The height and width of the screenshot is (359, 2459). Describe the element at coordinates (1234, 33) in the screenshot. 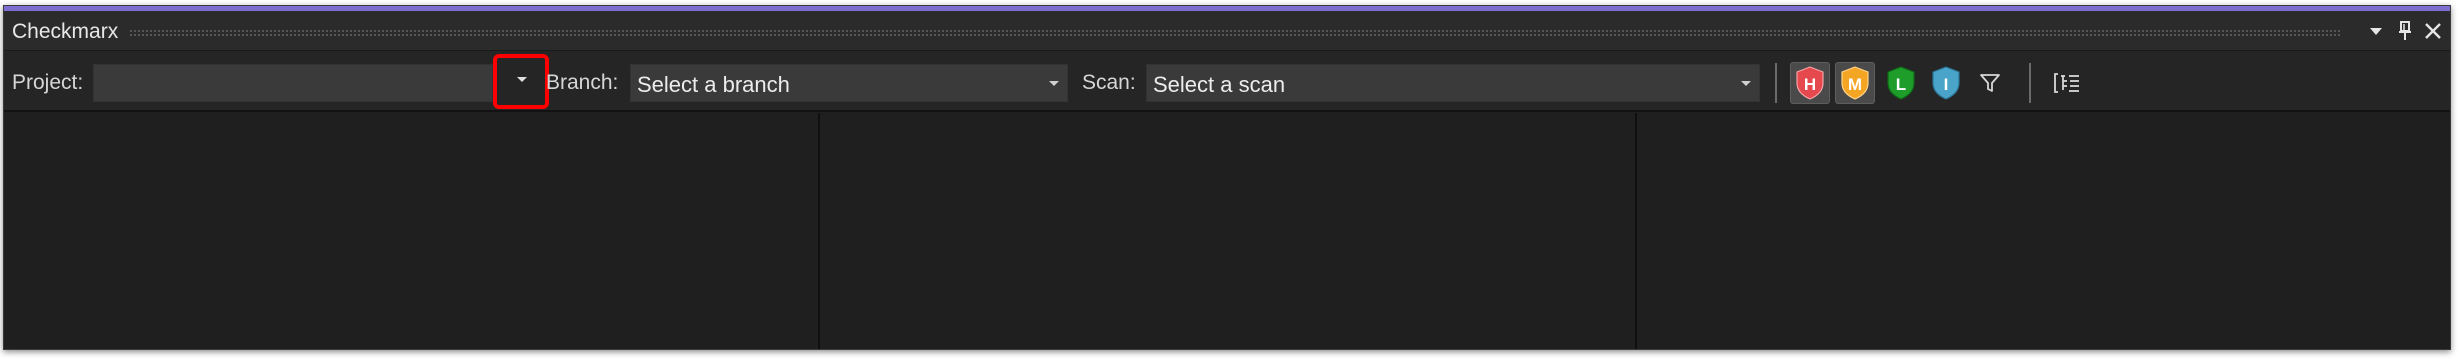

I see `drag-grip` at that location.